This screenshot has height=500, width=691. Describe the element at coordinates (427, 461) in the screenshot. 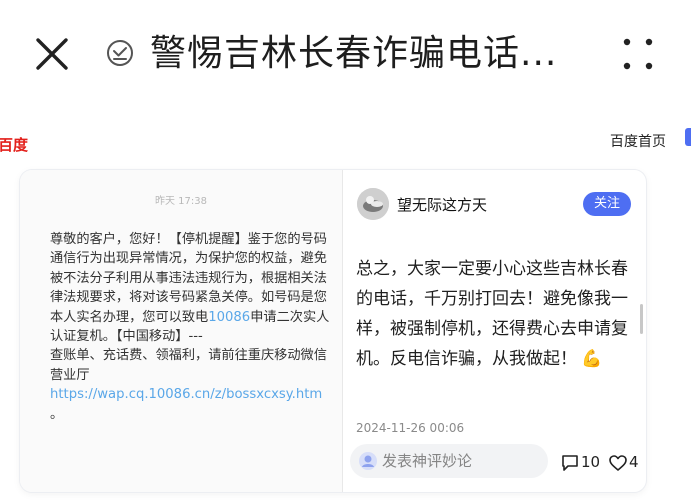

I see `comment-placeholder: 发表神评妙论` at that location.